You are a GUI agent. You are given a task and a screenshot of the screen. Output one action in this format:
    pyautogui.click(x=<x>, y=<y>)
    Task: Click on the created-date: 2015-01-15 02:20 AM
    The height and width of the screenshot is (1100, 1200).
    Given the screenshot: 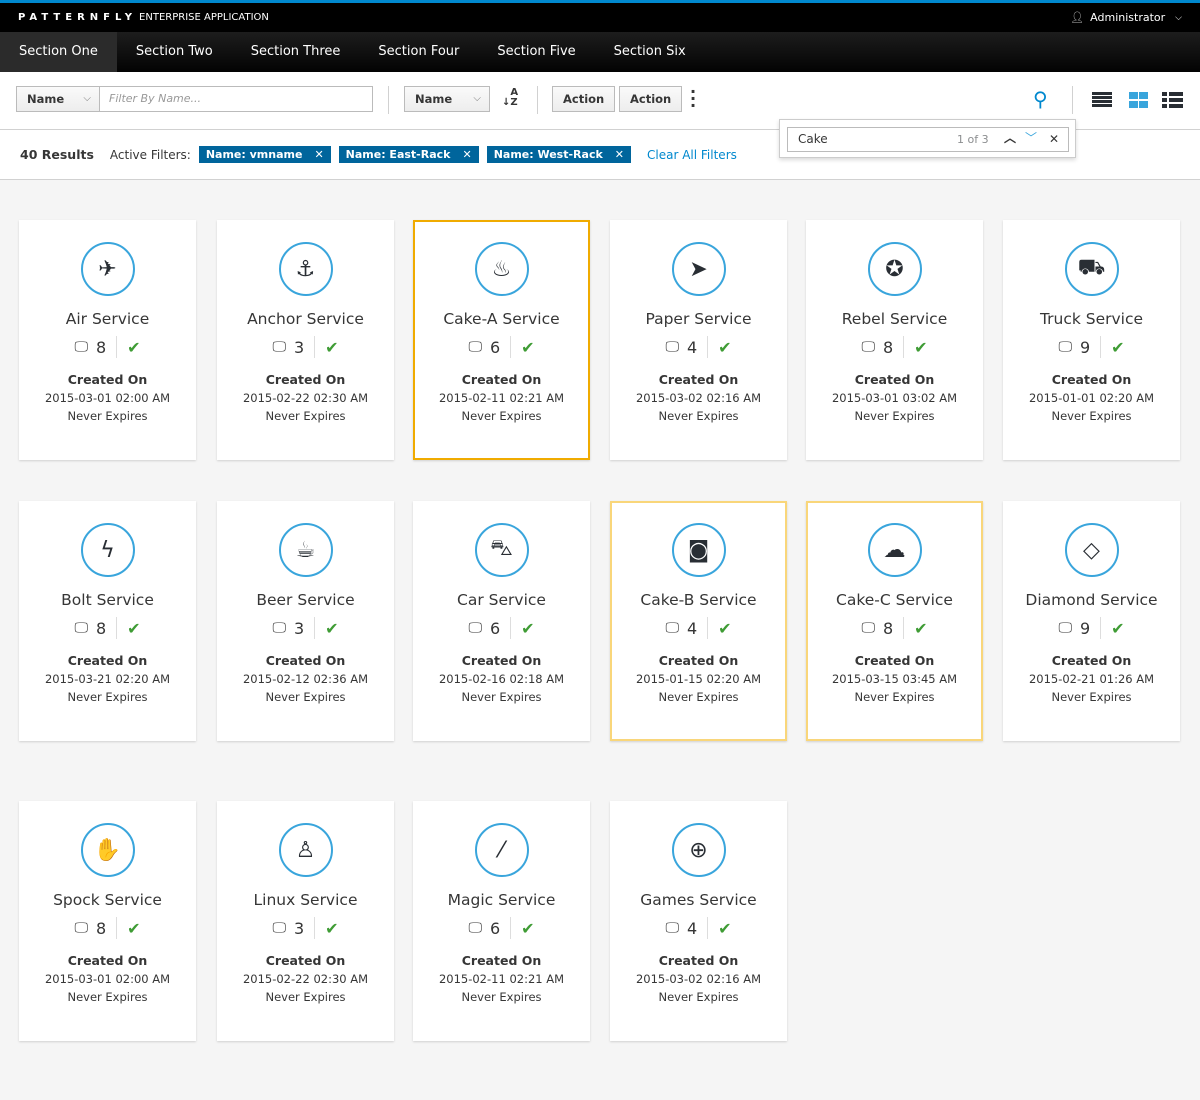 What is the action you would take?
    pyautogui.click(x=698, y=679)
    